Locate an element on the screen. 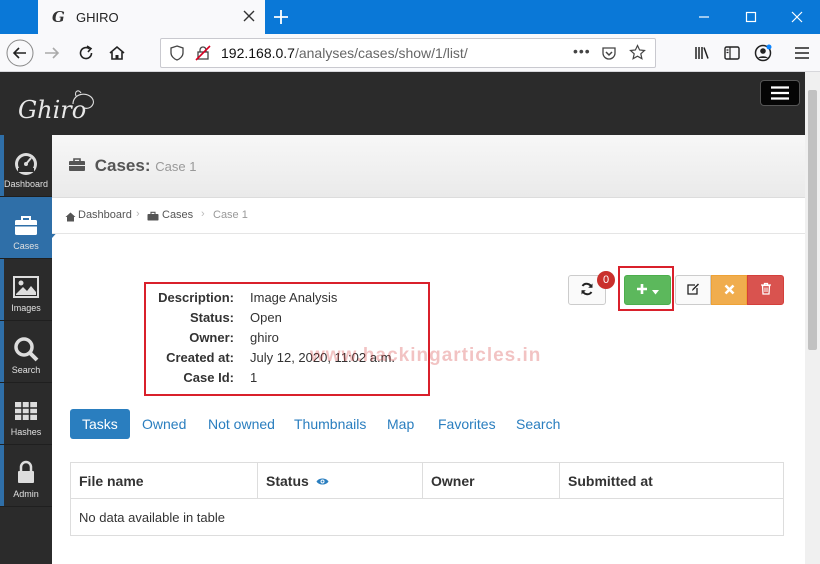  sidebar-item-dashboard: Dashboard is located at coordinates (26, 166).